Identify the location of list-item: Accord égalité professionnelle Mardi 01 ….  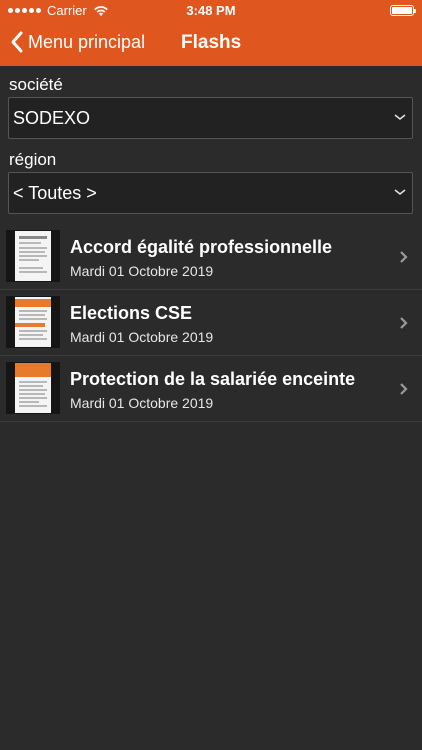
(211, 257).